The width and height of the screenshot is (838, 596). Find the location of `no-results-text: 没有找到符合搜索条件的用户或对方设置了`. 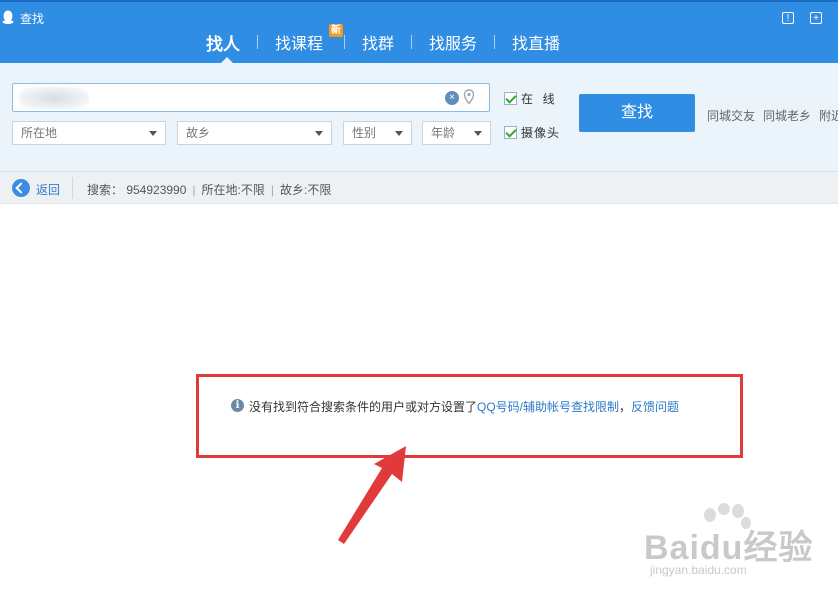

no-results-text: 没有找到符合搜索条件的用户或对方设置了 is located at coordinates (363, 407).